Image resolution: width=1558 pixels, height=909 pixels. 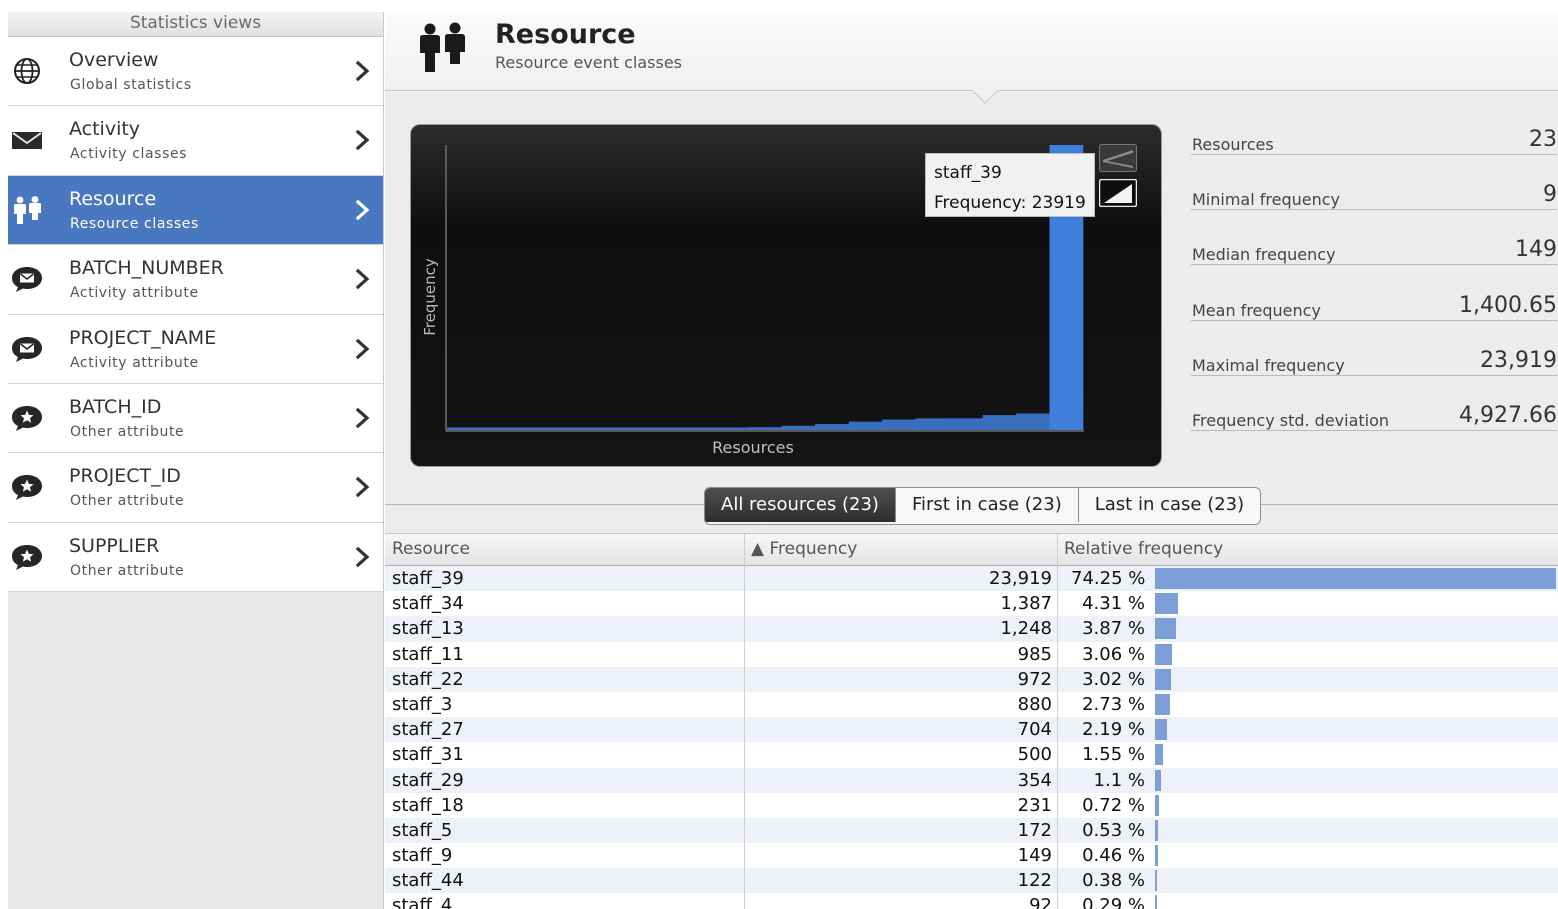 What do you see at coordinates (1113, 654) in the screenshot?
I see `cell-relative-frequency: 3.06 %` at bounding box center [1113, 654].